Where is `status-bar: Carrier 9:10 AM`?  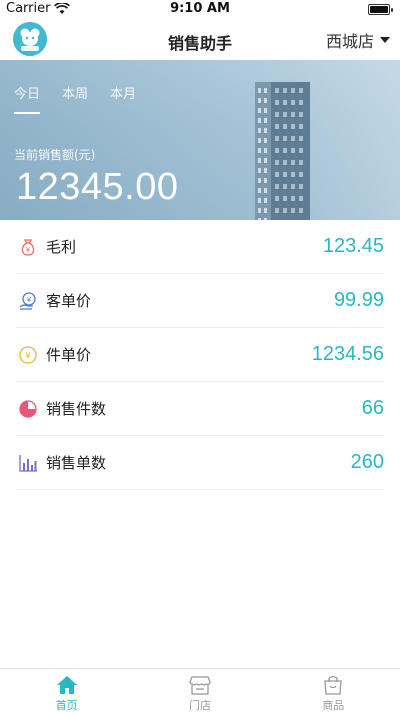
status-bar: Carrier 9:10 AM is located at coordinates (200, 10).